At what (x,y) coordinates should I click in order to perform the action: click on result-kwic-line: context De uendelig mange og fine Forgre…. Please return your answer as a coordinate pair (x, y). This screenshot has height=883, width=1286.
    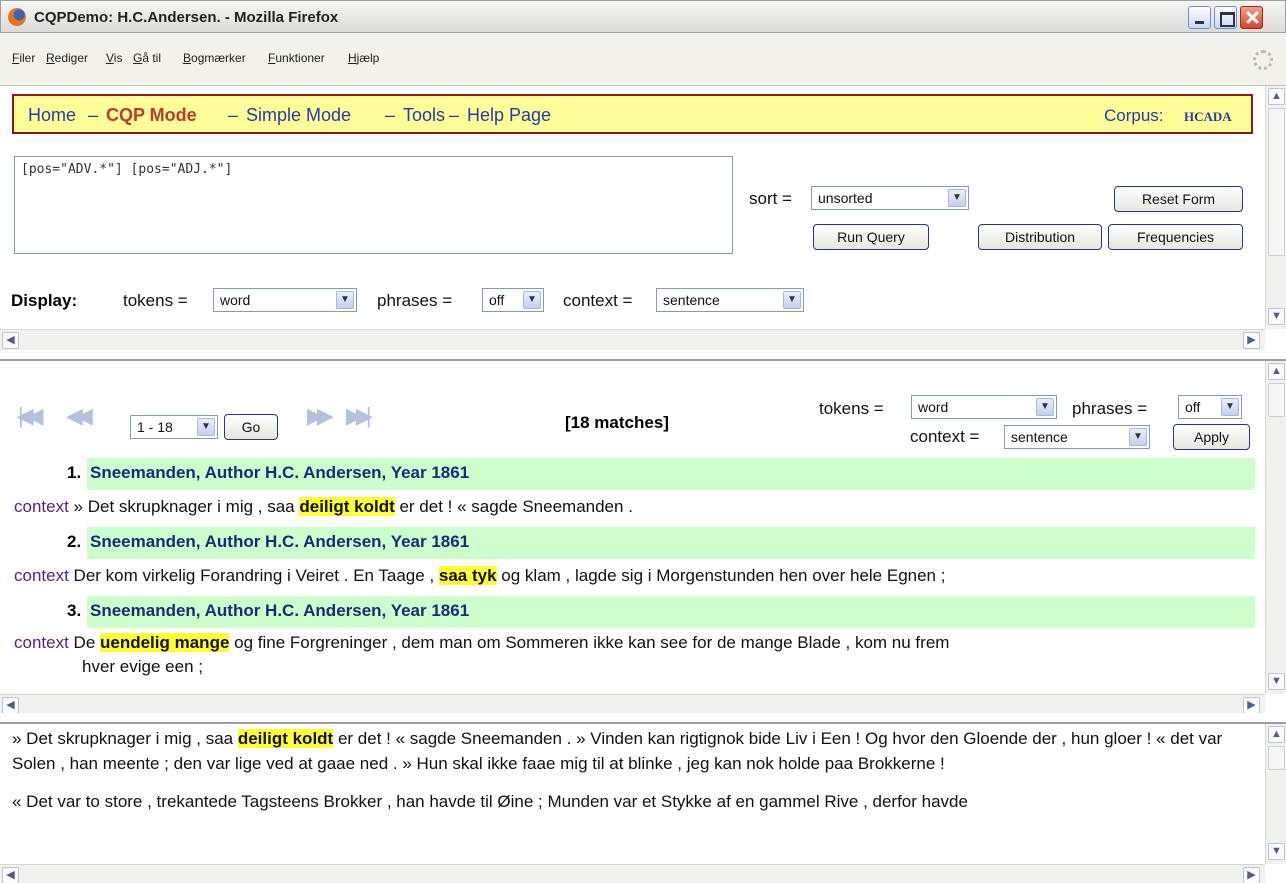
    Looking at the image, I should click on (631, 643).